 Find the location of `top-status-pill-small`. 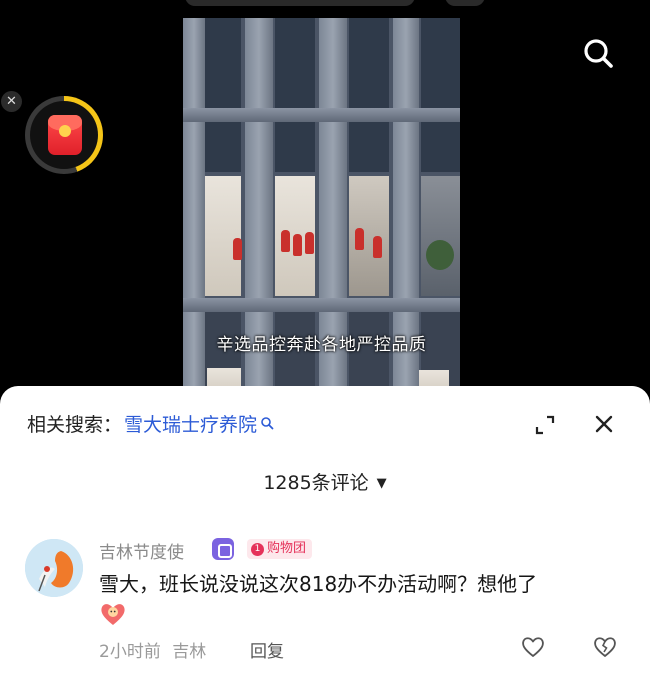

top-status-pill-small is located at coordinates (465, 3).